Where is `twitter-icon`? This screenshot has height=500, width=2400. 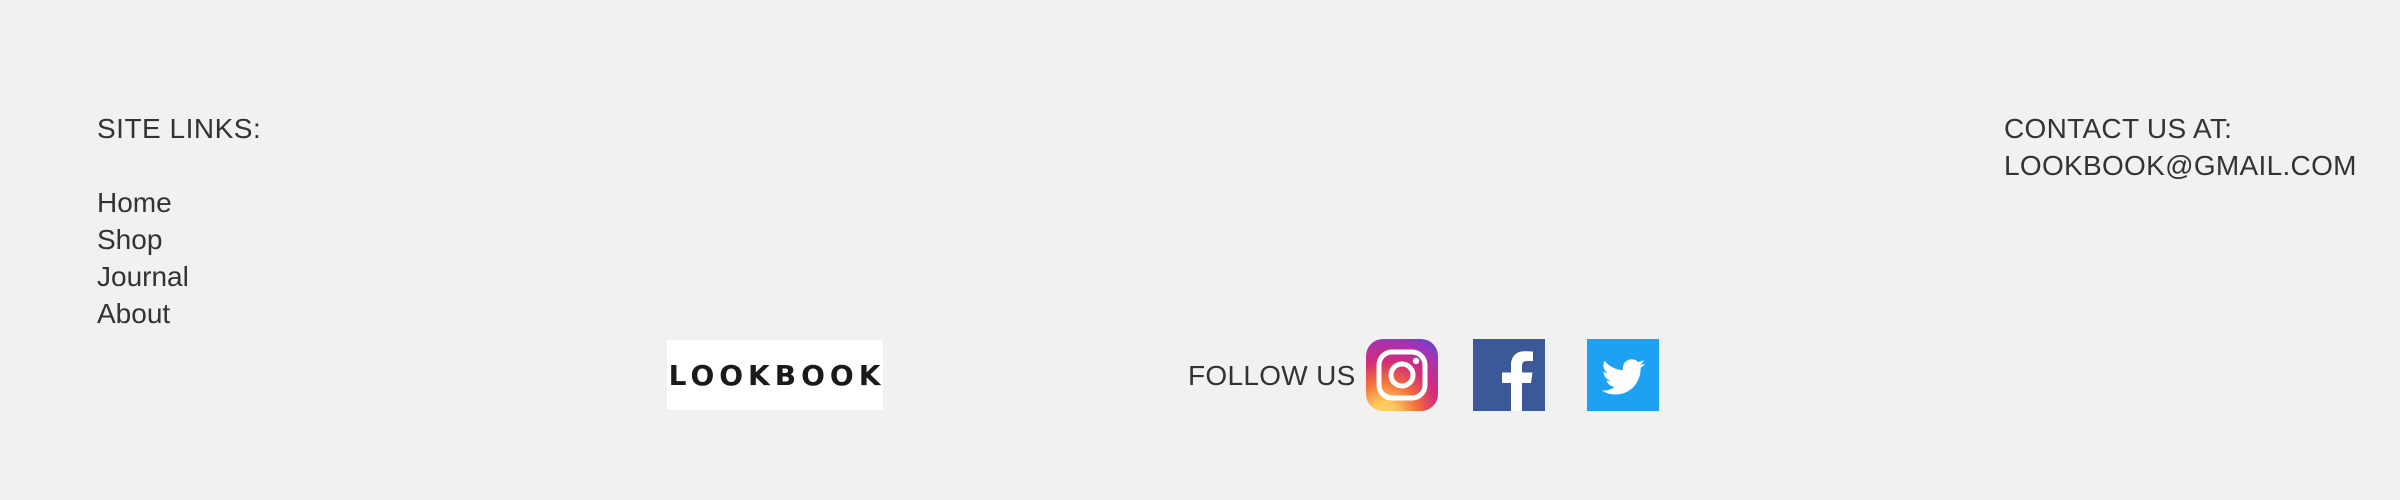 twitter-icon is located at coordinates (1623, 375).